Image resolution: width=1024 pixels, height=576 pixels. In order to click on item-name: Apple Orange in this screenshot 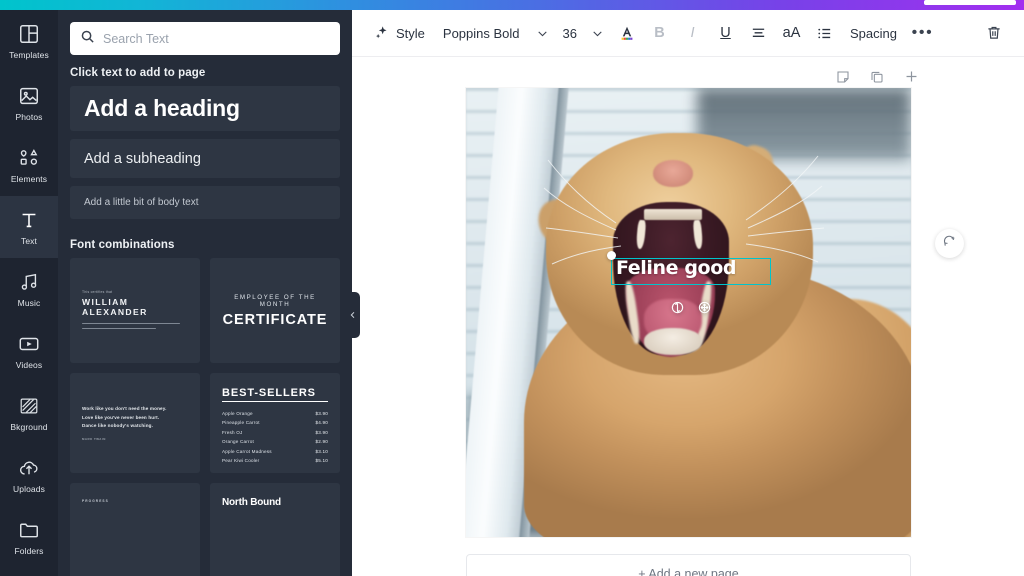, I will do `click(237, 413)`.